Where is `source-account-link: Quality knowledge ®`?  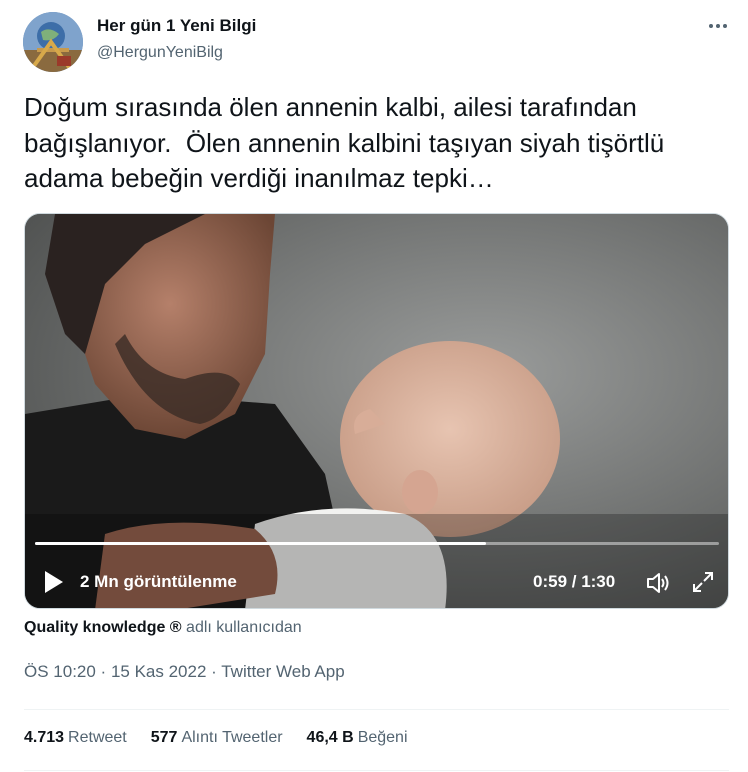
source-account-link: Quality knowledge ® is located at coordinates (103, 627).